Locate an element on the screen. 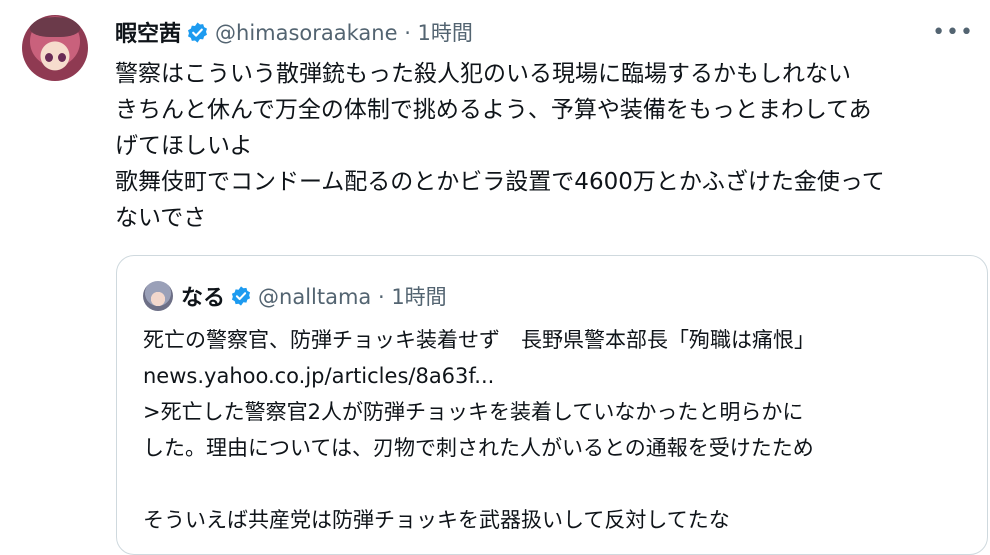  more-dots-icon: ••• is located at coordinates (953, 32).